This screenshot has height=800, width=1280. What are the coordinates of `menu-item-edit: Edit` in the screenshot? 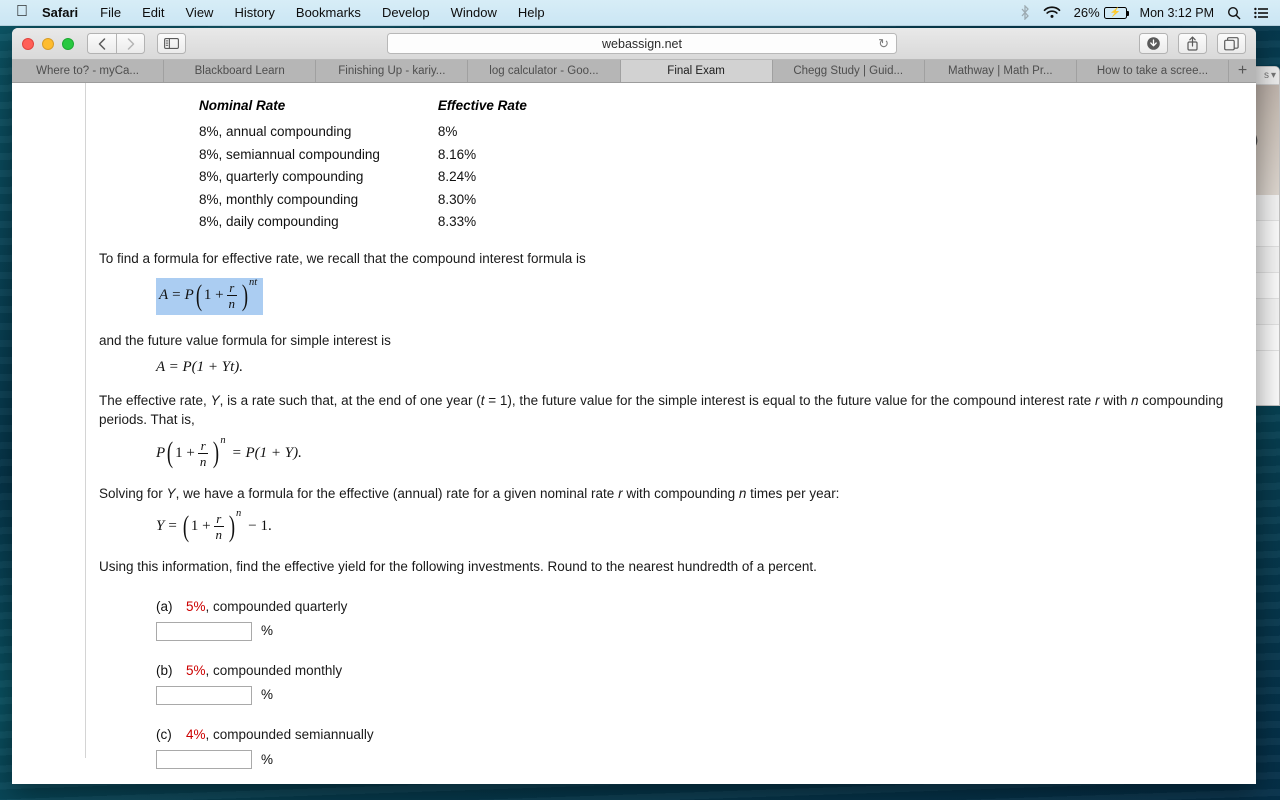 It's located at (153, 12).